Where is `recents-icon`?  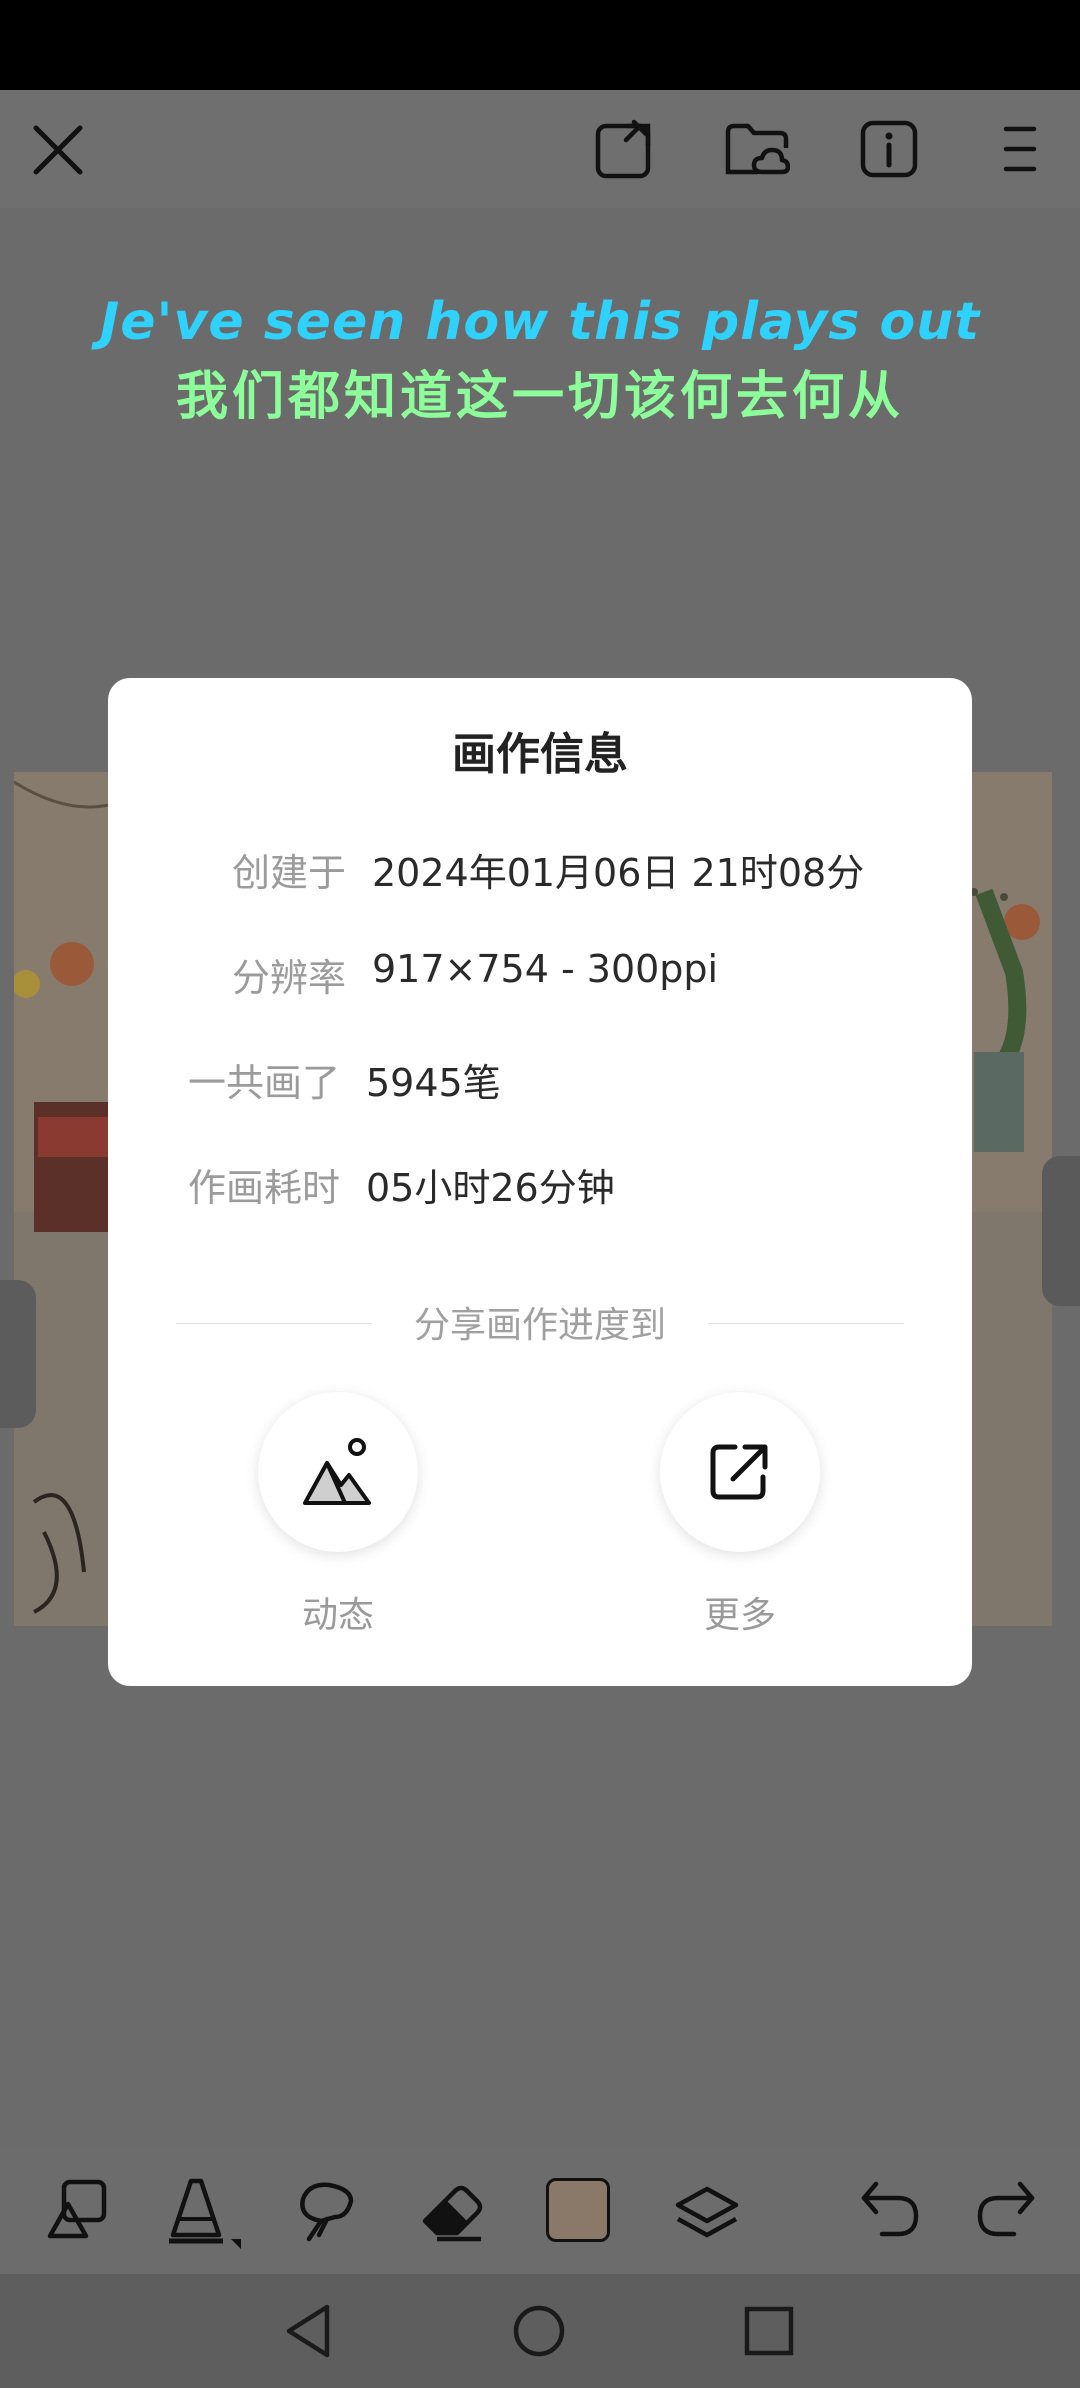 recents-icon is located at coordinates (769, 2331).